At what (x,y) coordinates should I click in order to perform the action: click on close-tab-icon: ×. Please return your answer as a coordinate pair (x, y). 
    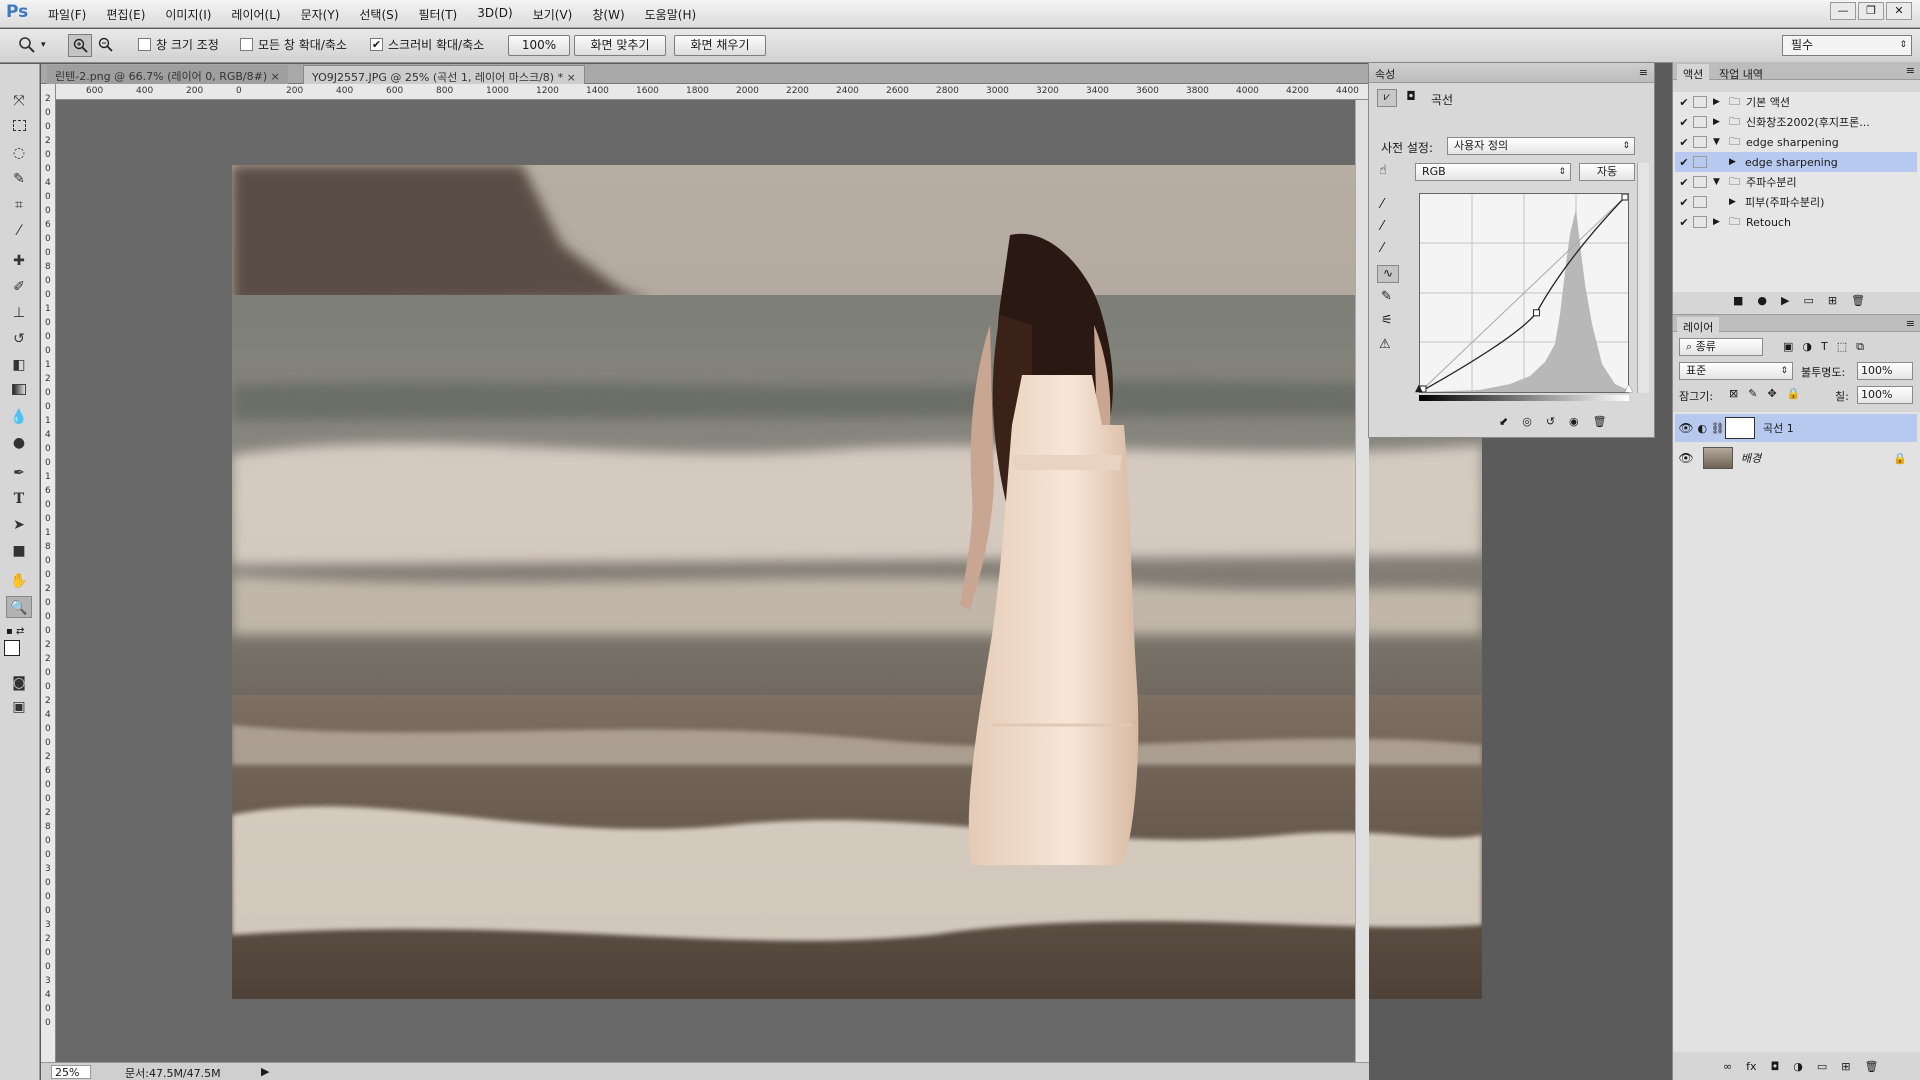
    Looking at the image, I should click on (275, 76).